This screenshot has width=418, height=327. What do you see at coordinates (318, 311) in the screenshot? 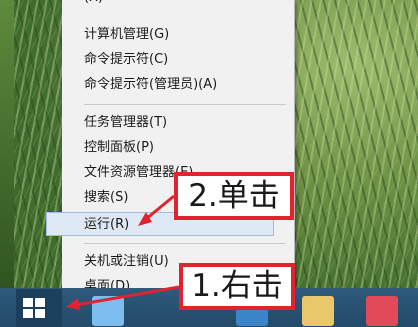
I see `file-explorer-icon` at bounding box center [318, 311].